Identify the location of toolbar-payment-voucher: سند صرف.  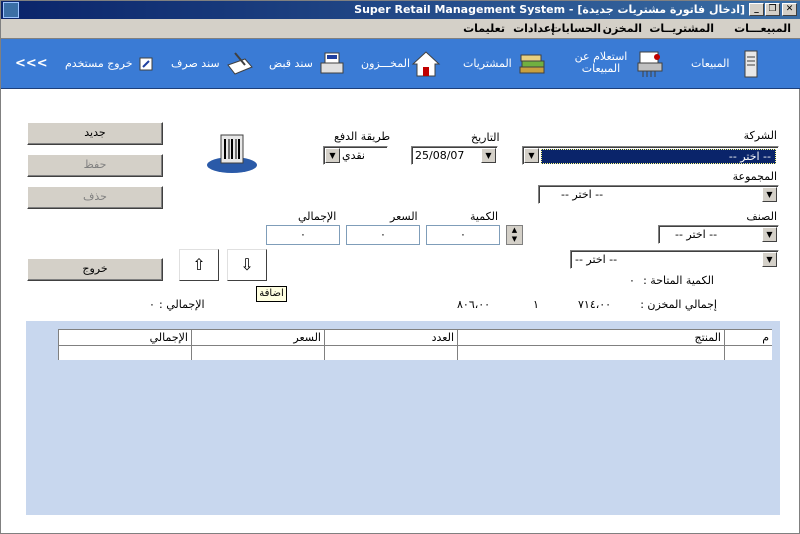
(215, 64).